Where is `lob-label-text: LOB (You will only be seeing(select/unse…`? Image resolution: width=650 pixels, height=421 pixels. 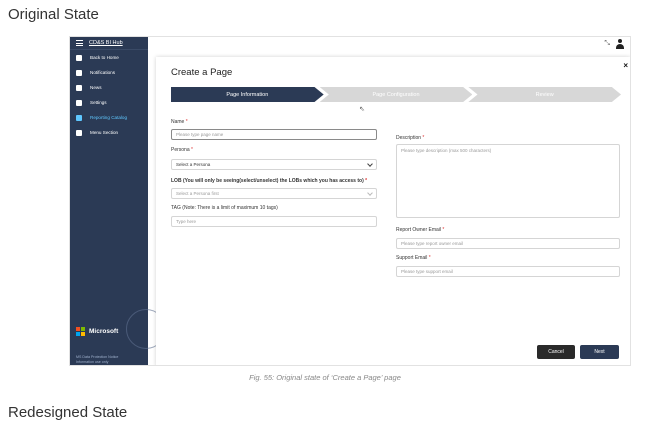
lob-label-text: LOB (You will only be seeing(select/unse… is located at coordinates (267, 181).